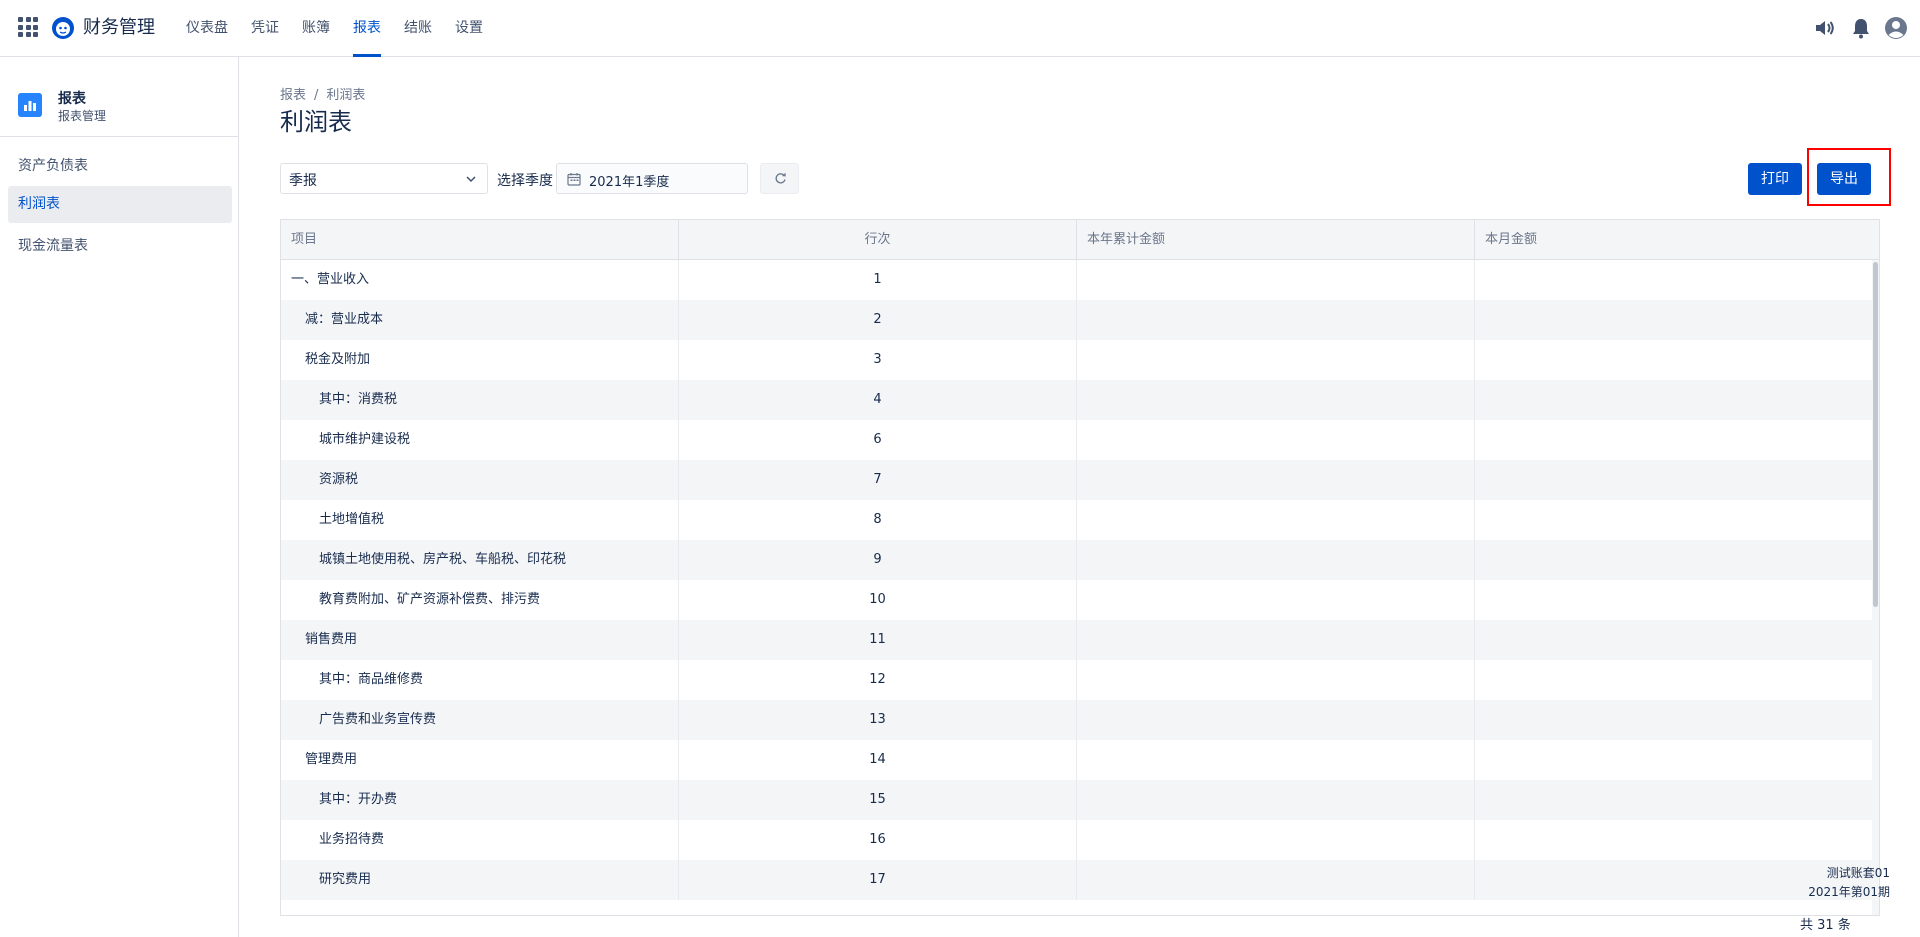  Describe the element at coordinates (480, 800) in the screenshot. I see `cell-item: 其中：开办费` at that location.